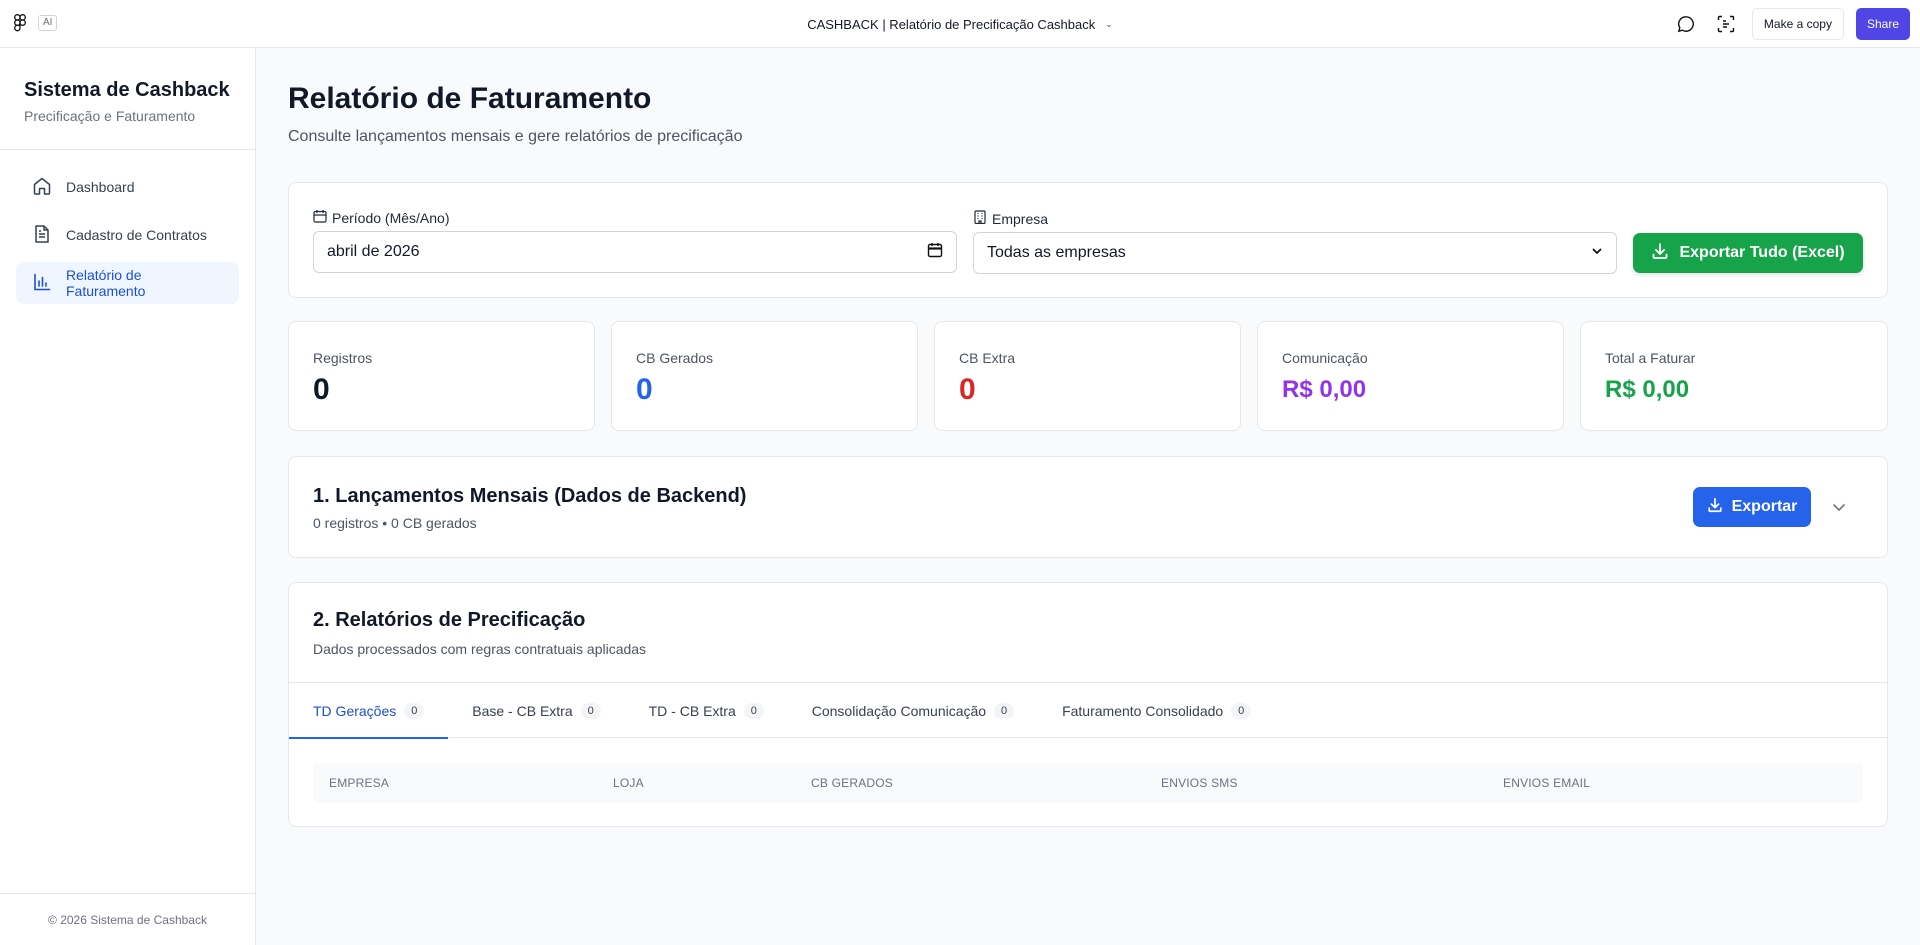  I want to click on stat-card-communication: Comunicação R$ 0,00, so click(1410, 376).